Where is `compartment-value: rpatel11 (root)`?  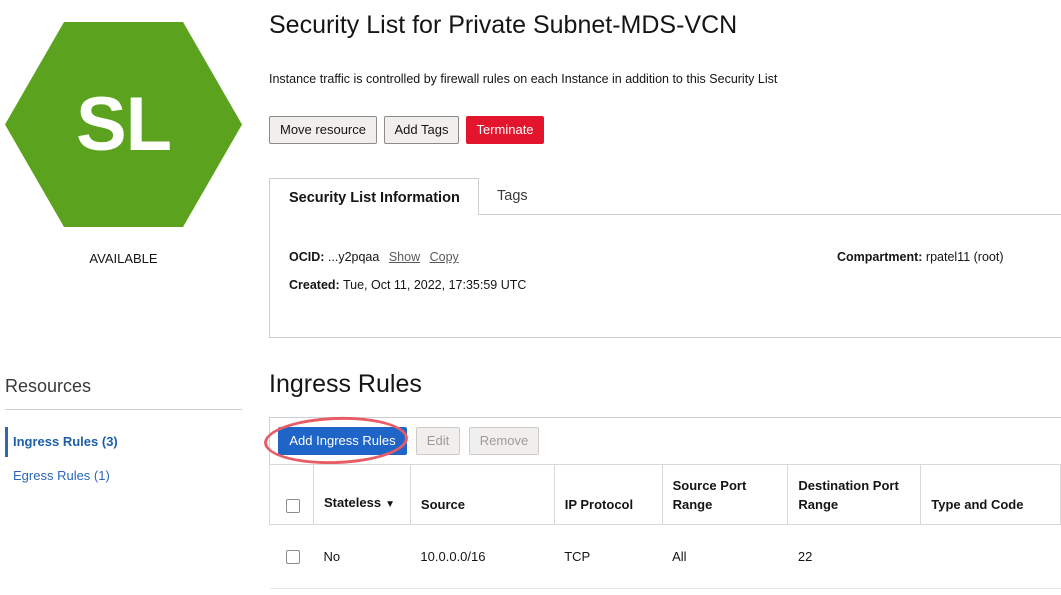 compartment-value: rpatel11 (root) is located at coordinates (964, 257).